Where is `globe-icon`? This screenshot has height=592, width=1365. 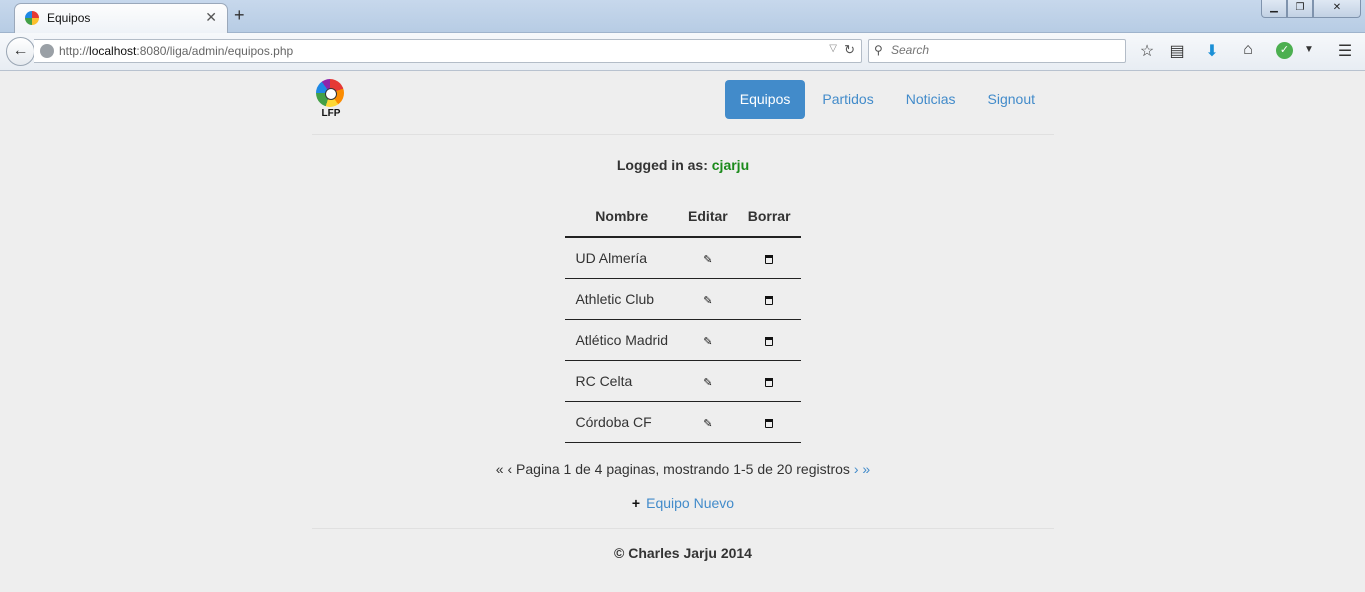 globe-icon is located at coordinates (47, 51).